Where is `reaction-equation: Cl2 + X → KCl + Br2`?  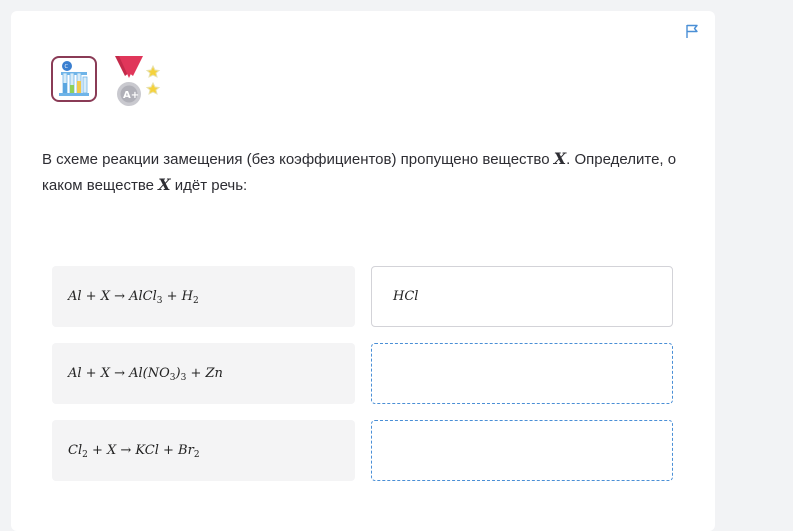 reaction-equation: Cl2 + X → KCl + Br2 is located at coordinates (134, 450).